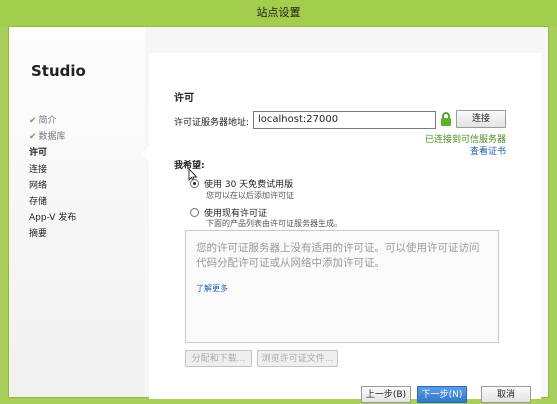 This screenshot has height=404, width=557. I want to click on step-label: 数据库, so click(52, 137).